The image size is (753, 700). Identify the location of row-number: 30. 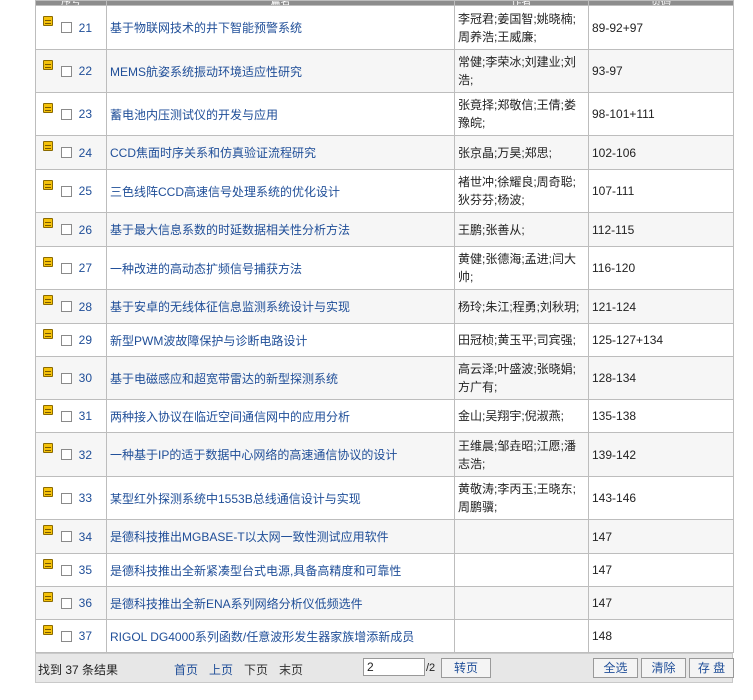
(85, 378).